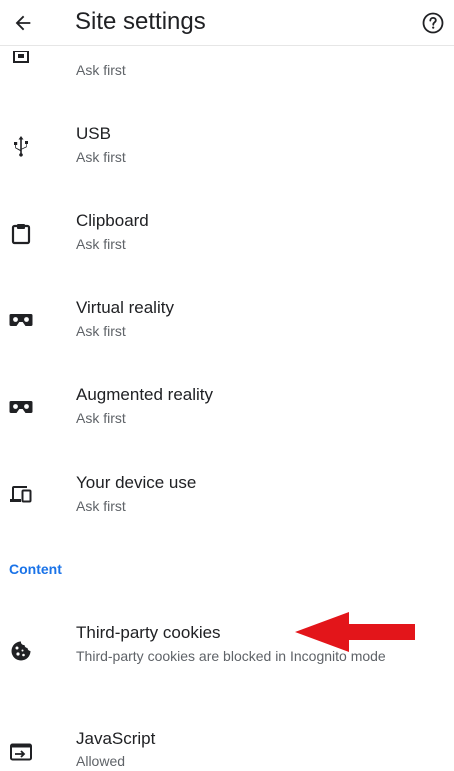  Describe the element at coordinates (227, 66) in the screenshot. I see `setting-row-partial: Ask first` at that location.